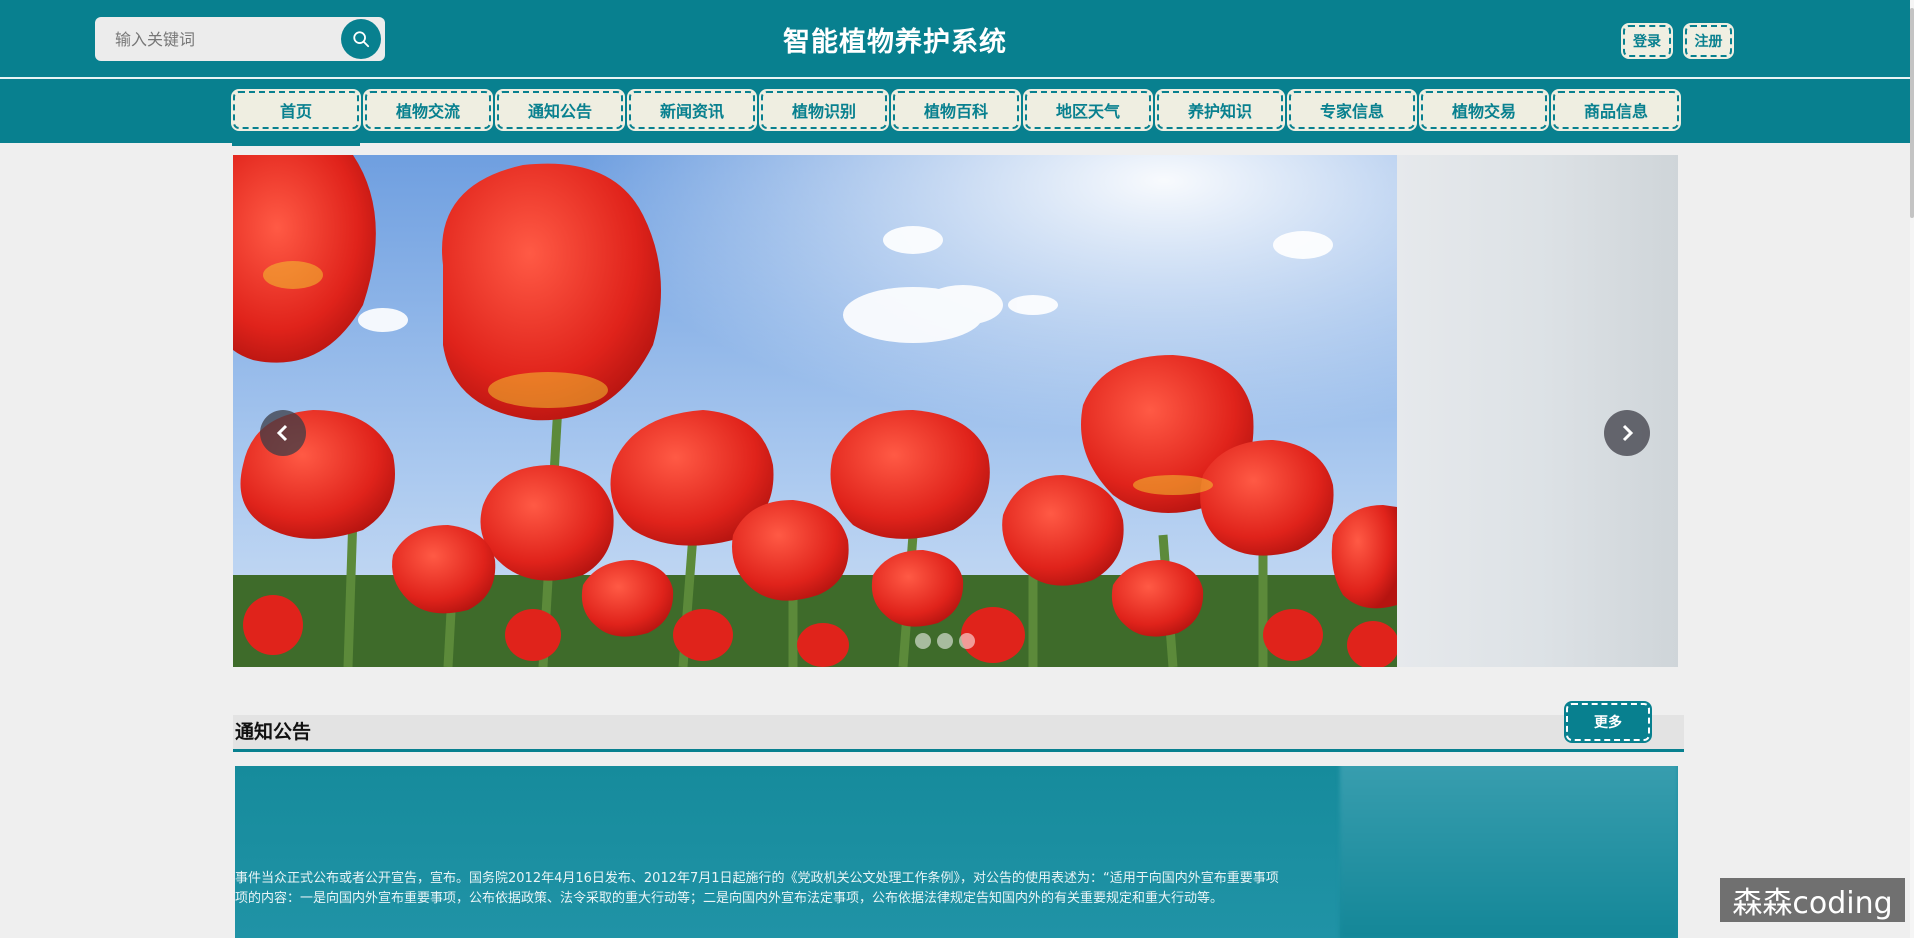  I want to click on nav-item-experts: 专家信息, so click(1352, 110).